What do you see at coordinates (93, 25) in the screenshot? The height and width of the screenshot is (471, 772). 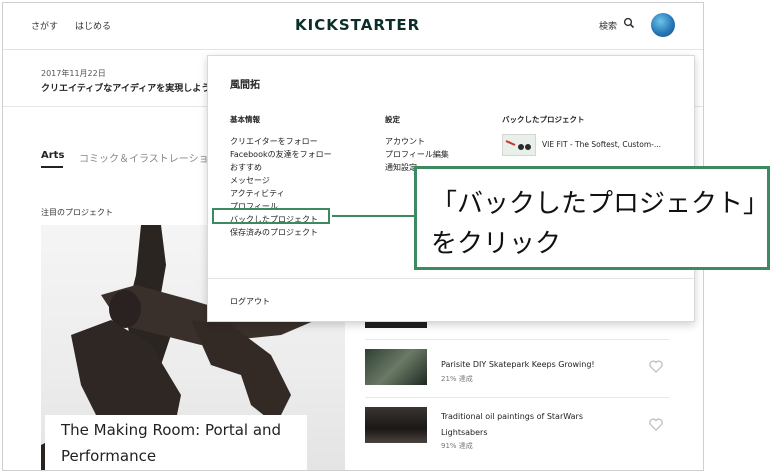 I see `nav-start-link: はじめる` at bounding box center [93, 25].